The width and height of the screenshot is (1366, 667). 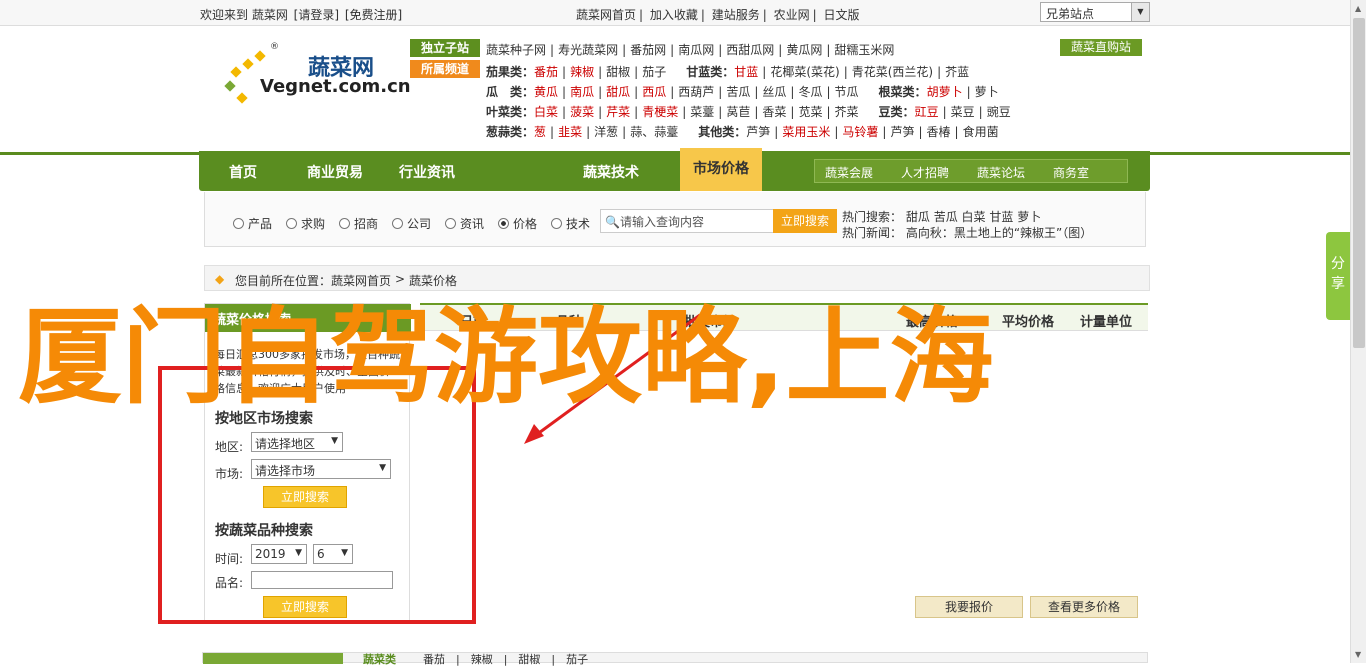 I want to click on radio-tech: 技术, so click(x=570, y=223).